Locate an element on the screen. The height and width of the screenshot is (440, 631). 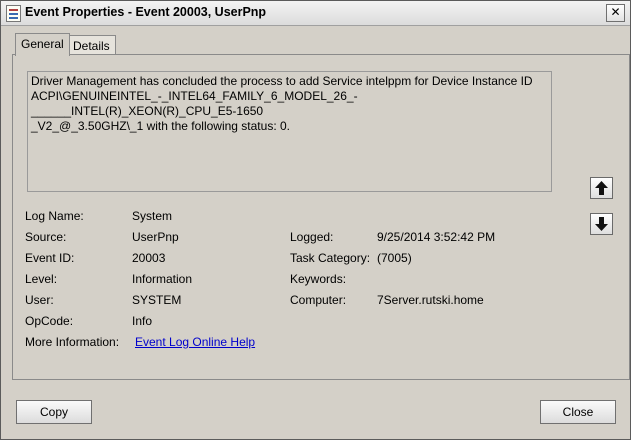
event-id-value: 20003 is located at coordinates (149, 258).